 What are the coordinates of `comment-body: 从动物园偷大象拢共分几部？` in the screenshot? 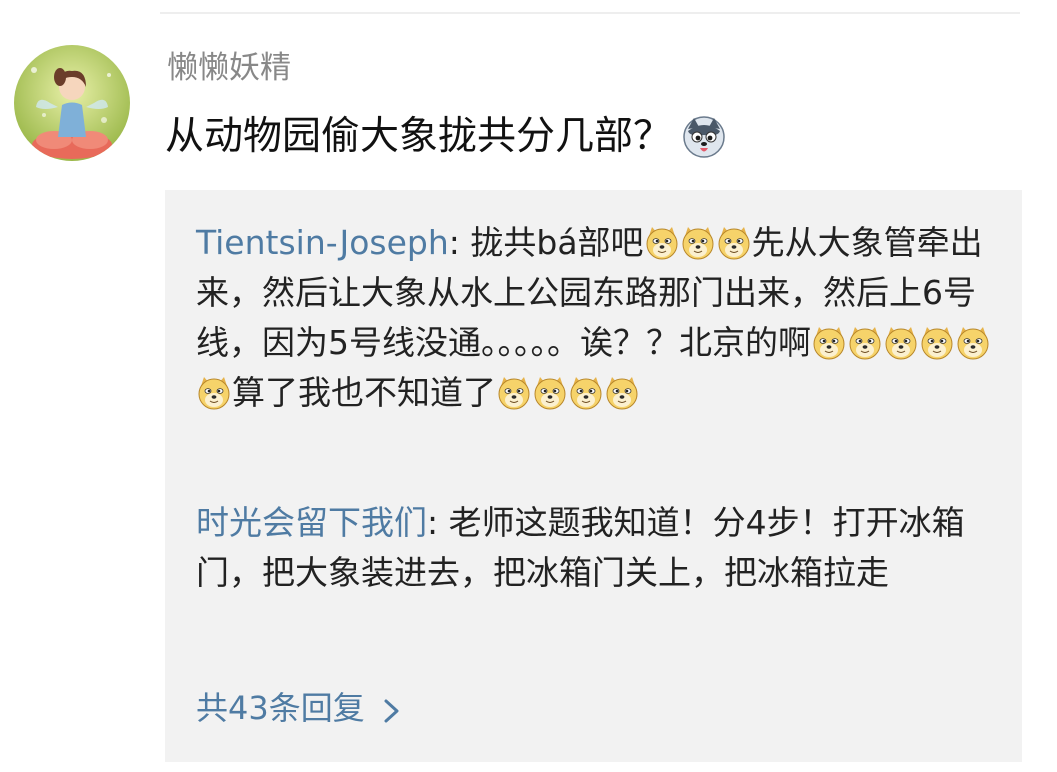 It's located at (445, 137).